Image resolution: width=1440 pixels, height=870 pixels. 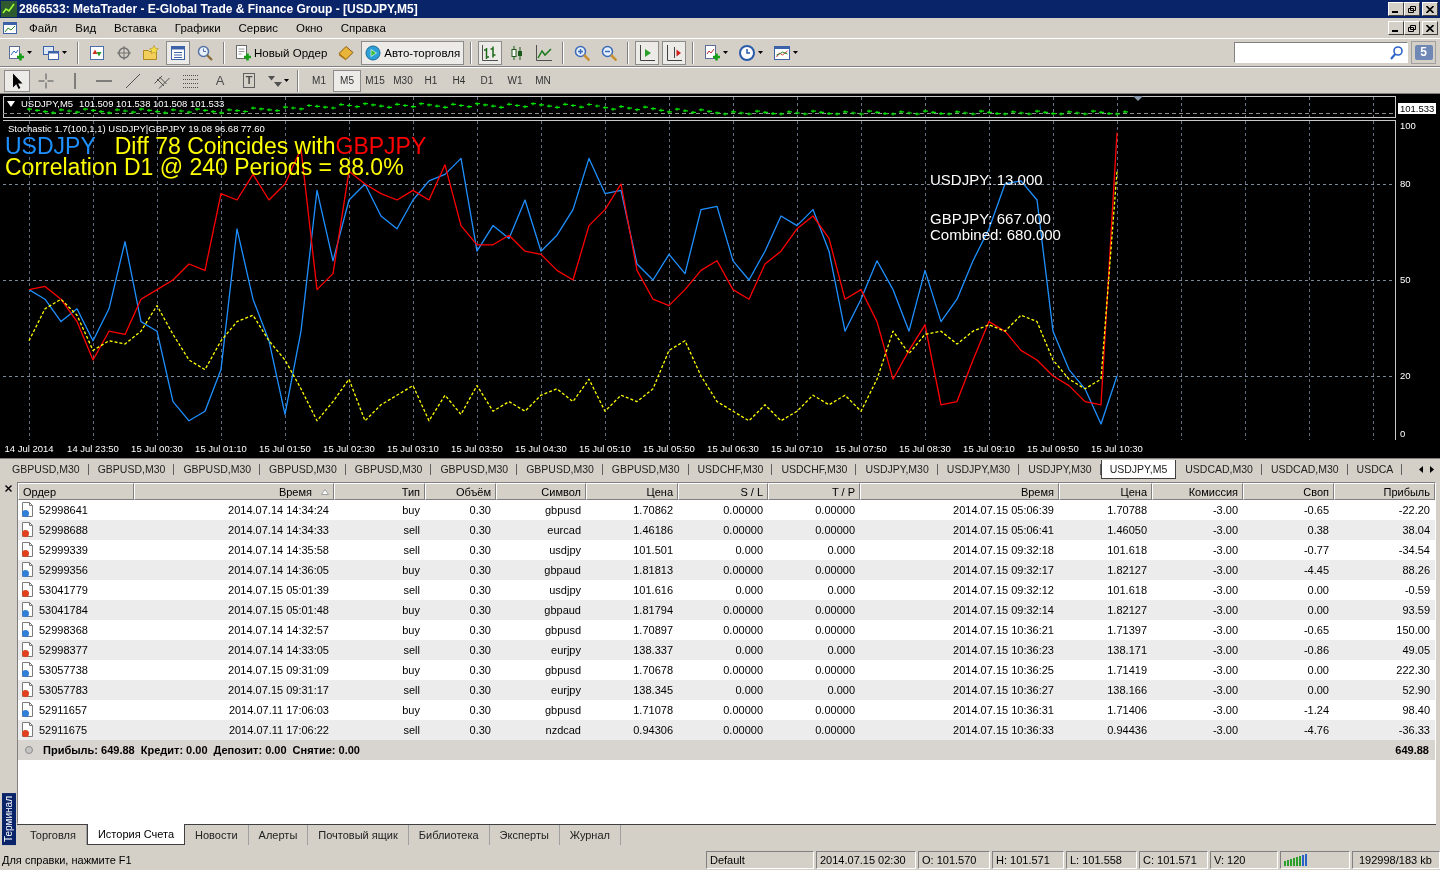 I want to click on menu-item: Вид, so click(x=86, y=28).